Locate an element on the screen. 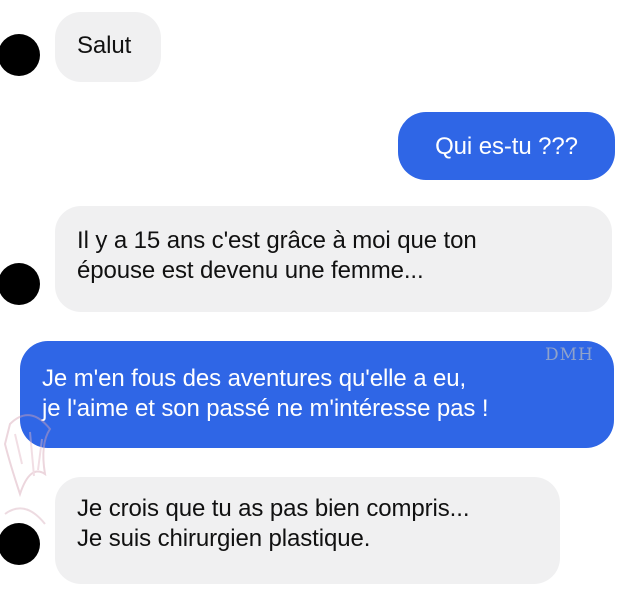 The height and width of the screenshot is (600, 632). watermark-text: DMH is located at coordinates (569, 355).